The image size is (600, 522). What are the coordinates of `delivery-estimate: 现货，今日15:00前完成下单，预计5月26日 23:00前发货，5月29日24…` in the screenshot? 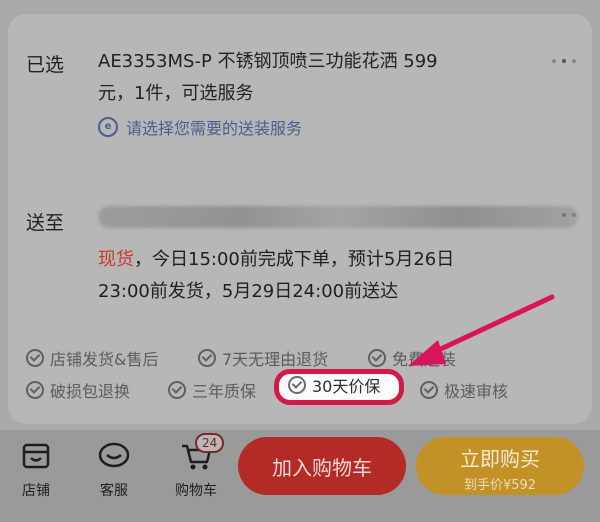 It's located at (318, 276).